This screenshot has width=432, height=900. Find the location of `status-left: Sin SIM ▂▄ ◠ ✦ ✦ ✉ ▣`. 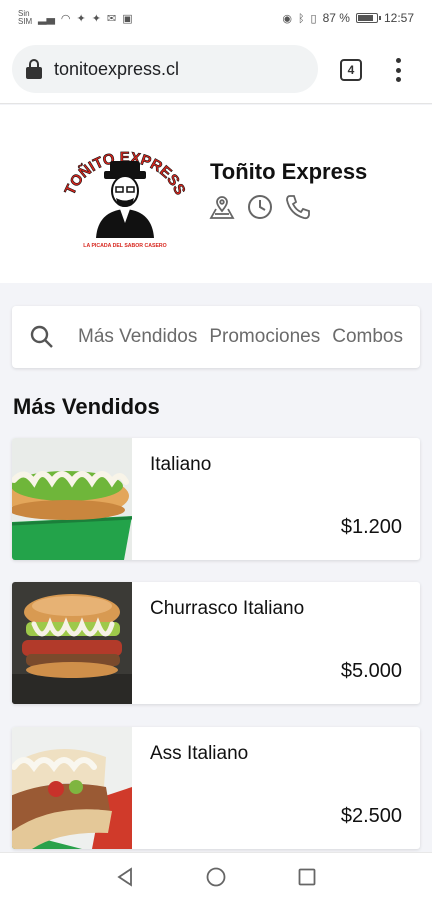

status-left: Sin SIM ▂▄ ◠ ✦ ✦ ✉ ▣ is located at coordinates (75, 18).